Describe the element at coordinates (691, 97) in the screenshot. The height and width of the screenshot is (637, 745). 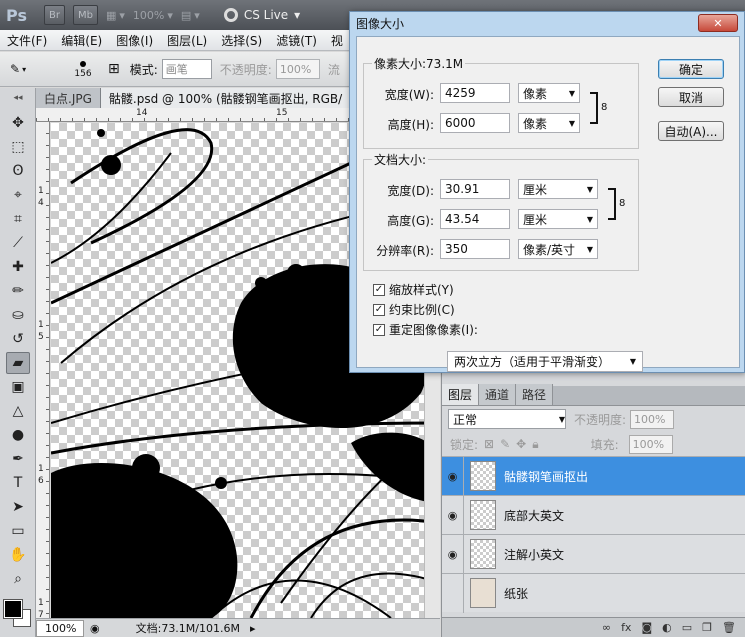
I see `cancel-button: 取消` at that location.